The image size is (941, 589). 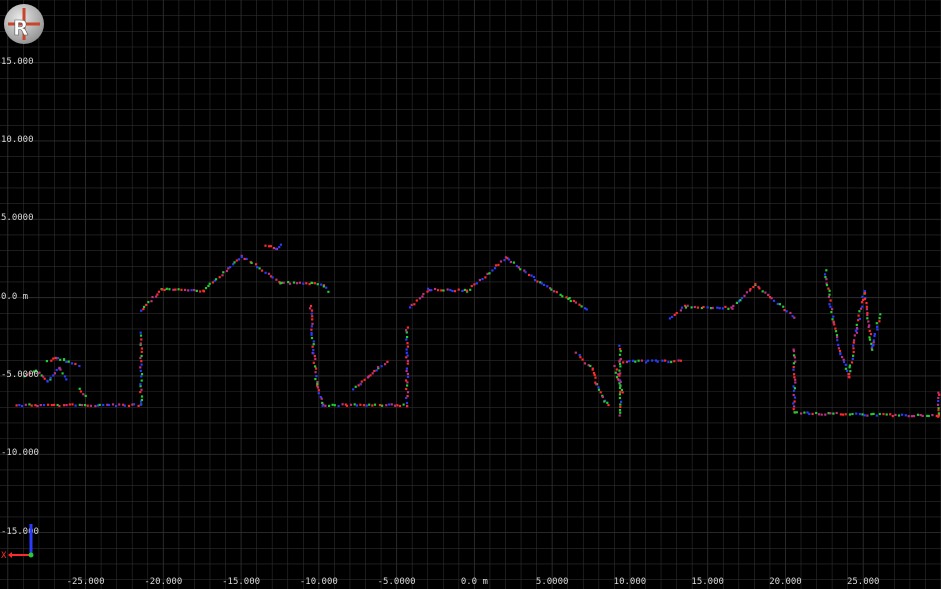 What do you see at coordinates (163, 582) in the screenshot?
I see `x-axis-label: -20.000` at bounding box center [163, 582].